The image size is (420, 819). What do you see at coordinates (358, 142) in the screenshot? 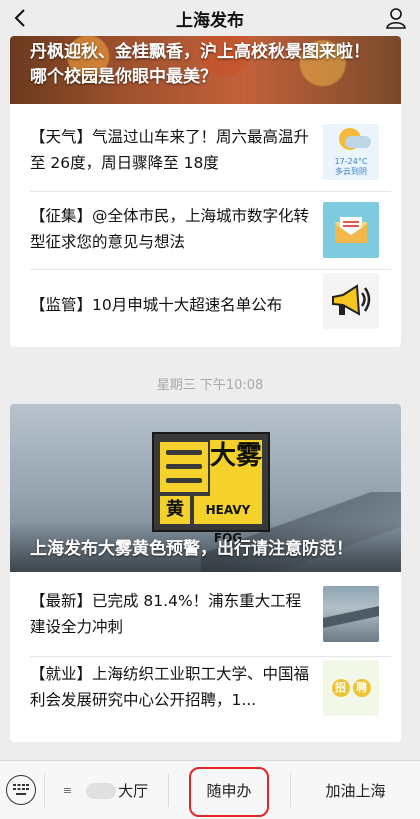
I see `cloud-icon` at bounding box center [358, 142].